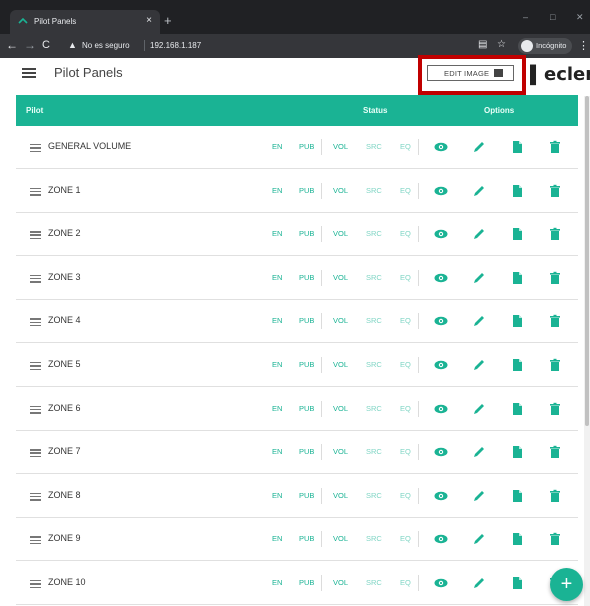 Image resolution: width=590 pixels, height=606 pixels. Describe the element at coordinates (297, 496) in the screenshot. I see `table-row: ZONE 8 EN PUB VOL SRC EQ` at that location.